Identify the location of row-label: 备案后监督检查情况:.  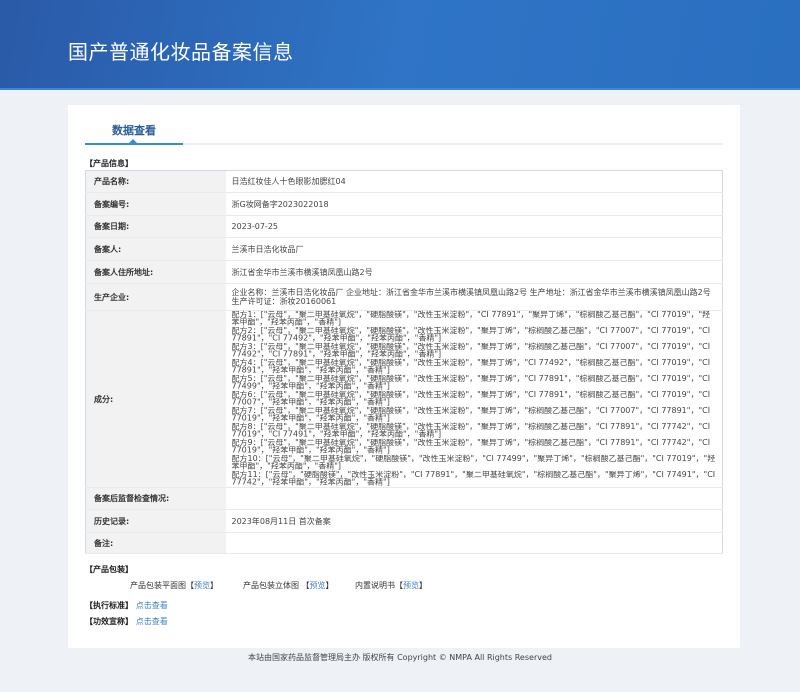
(155, 498).